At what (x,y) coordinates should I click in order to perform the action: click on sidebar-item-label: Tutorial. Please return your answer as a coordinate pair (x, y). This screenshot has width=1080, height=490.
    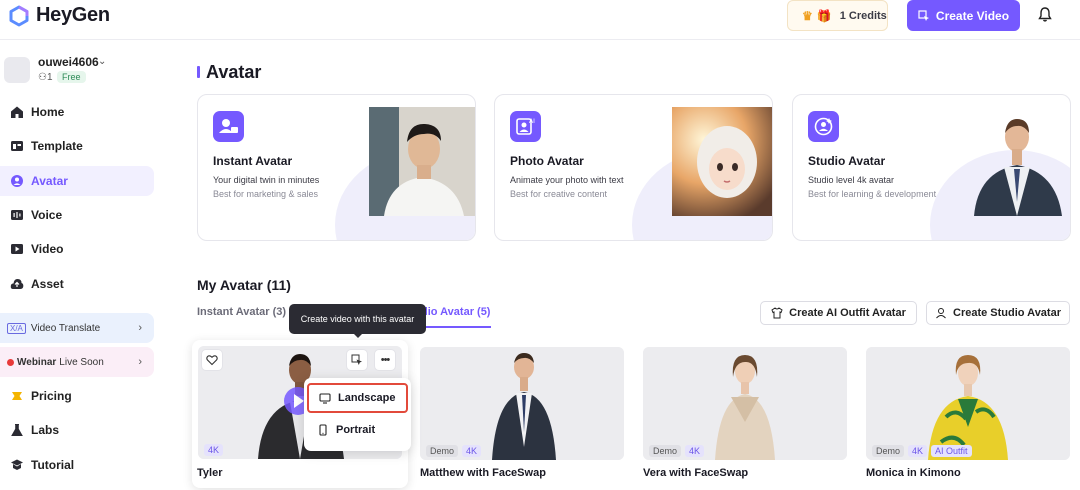
    Looking at the image, I should click on (53, 465).